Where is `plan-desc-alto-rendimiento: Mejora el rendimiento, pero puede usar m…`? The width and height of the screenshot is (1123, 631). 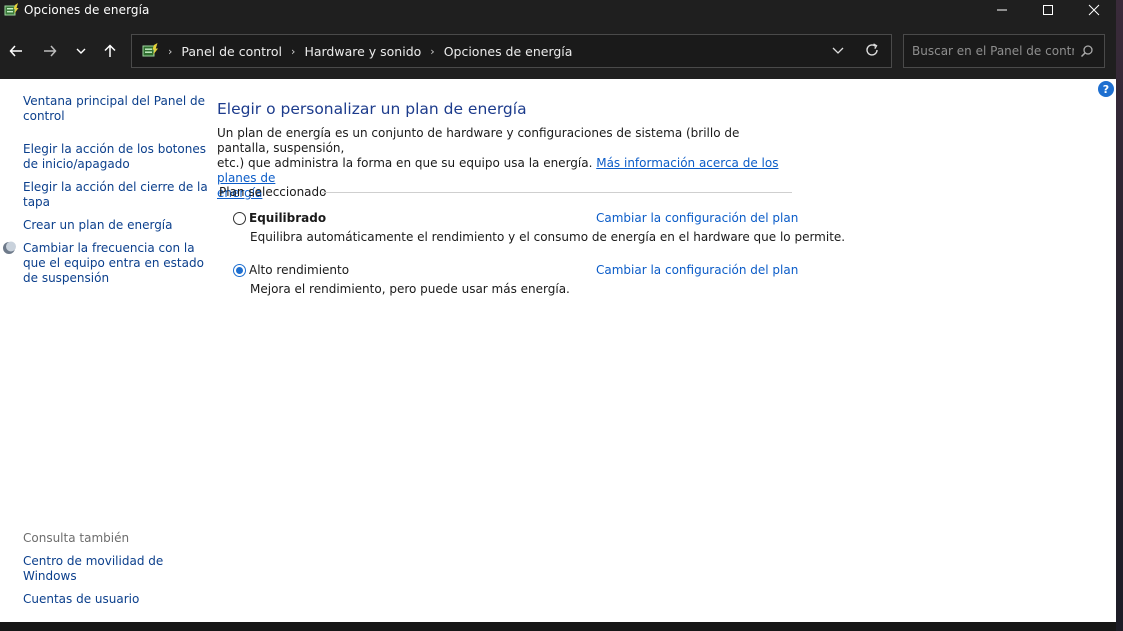
plan-desc-alto-rendimiento: Mejora el rendimiento, pero puede usar m… is located at coordinates (410, 289).